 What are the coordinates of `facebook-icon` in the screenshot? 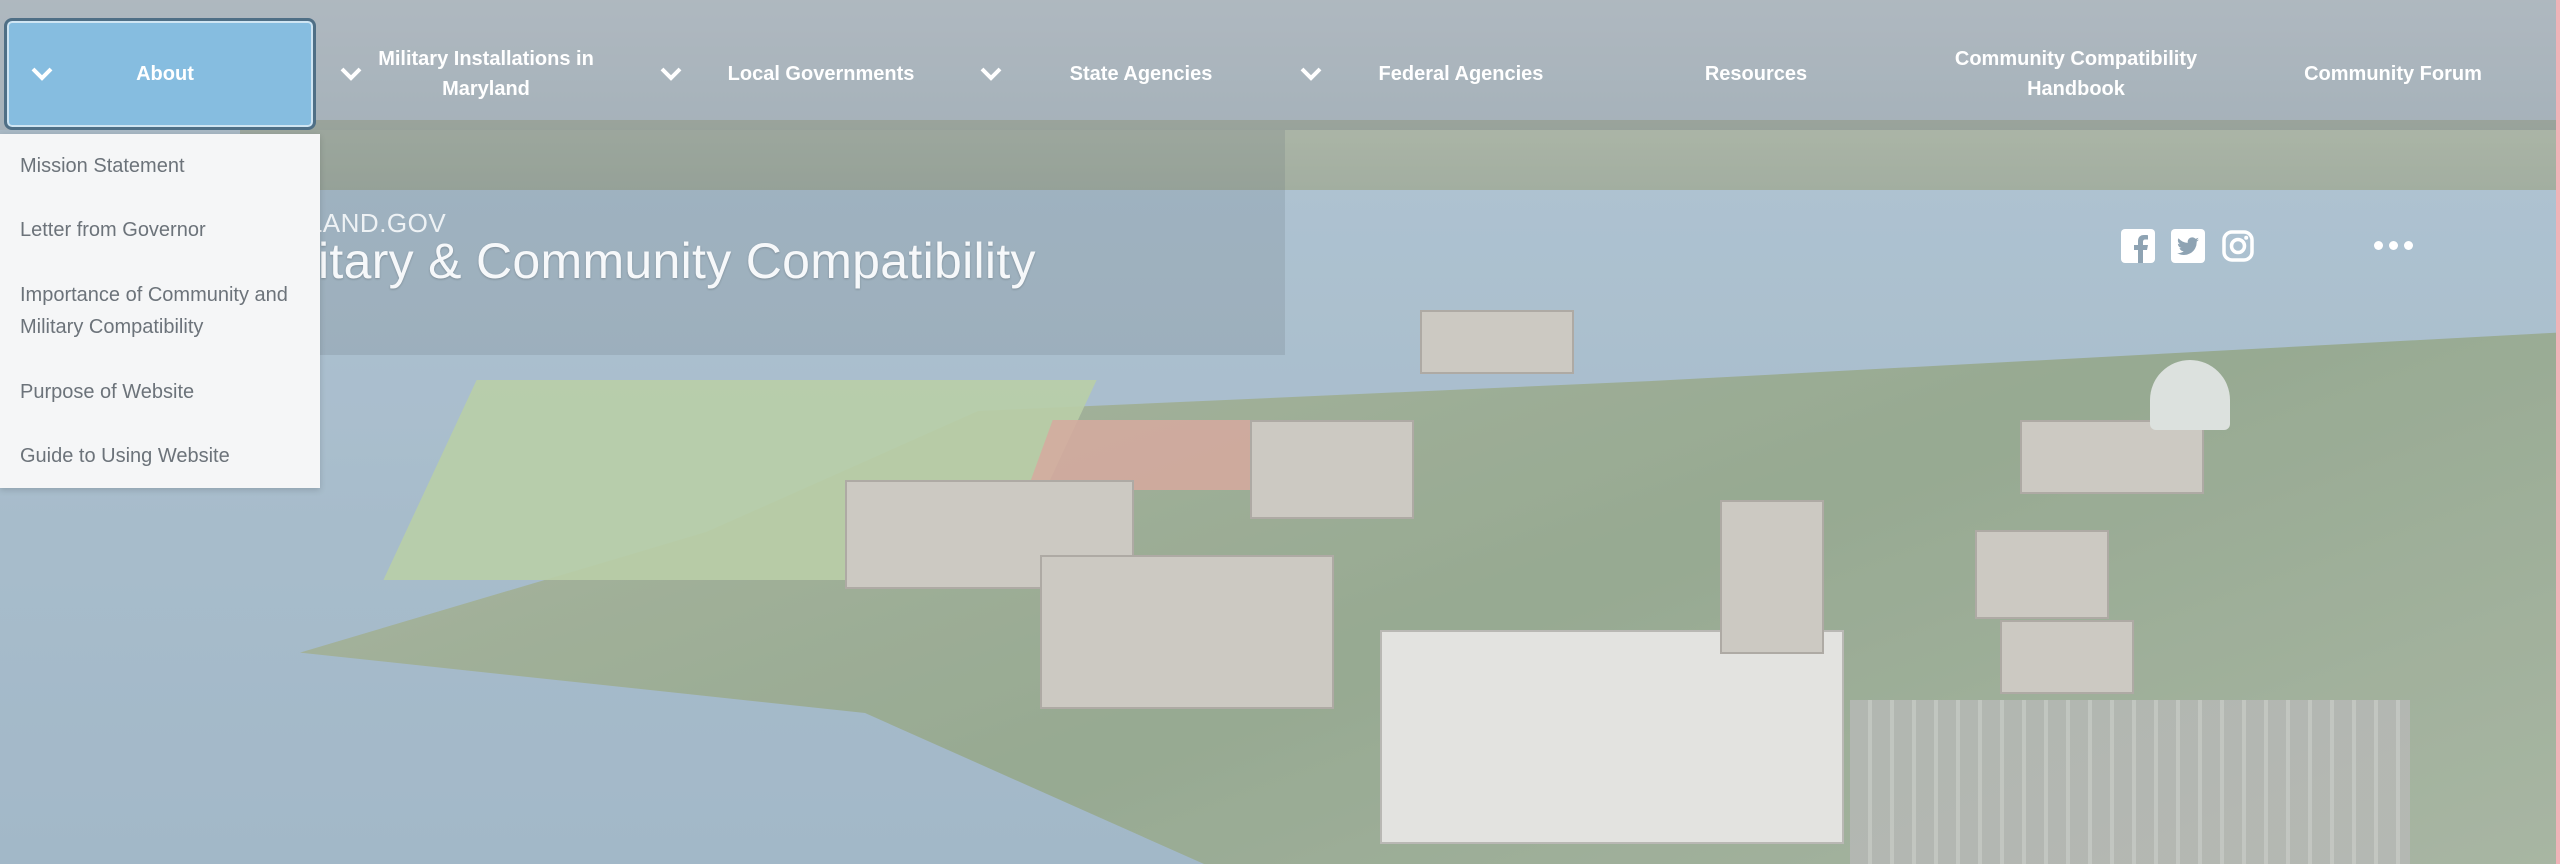 It's located at (2138, 246).